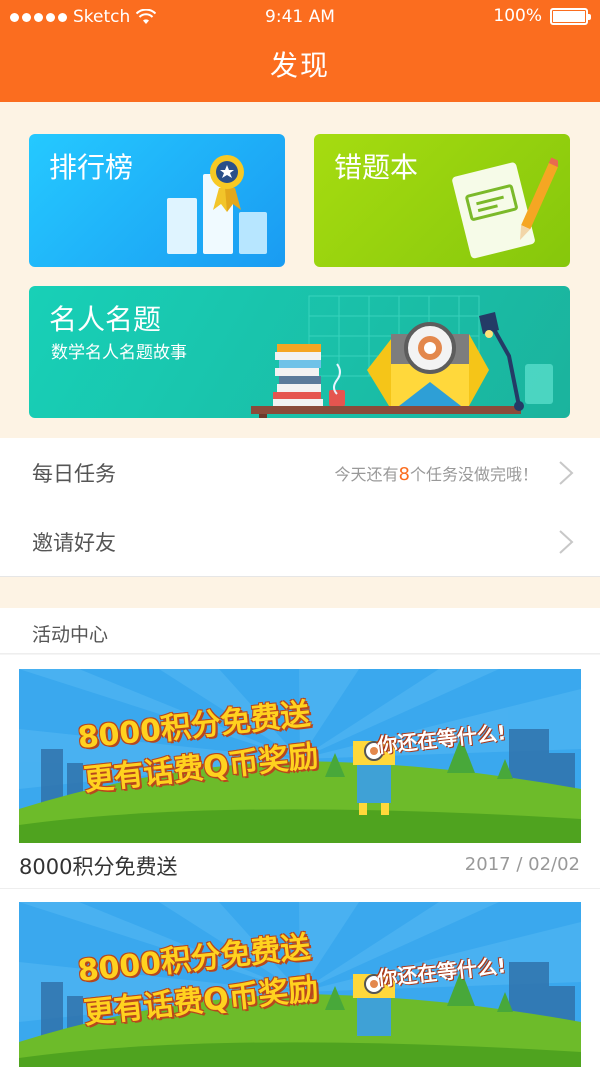 Image resolution: width=600 pixels, height=1067 pixels. I want to click on notebook-icon, so click(505, 208).